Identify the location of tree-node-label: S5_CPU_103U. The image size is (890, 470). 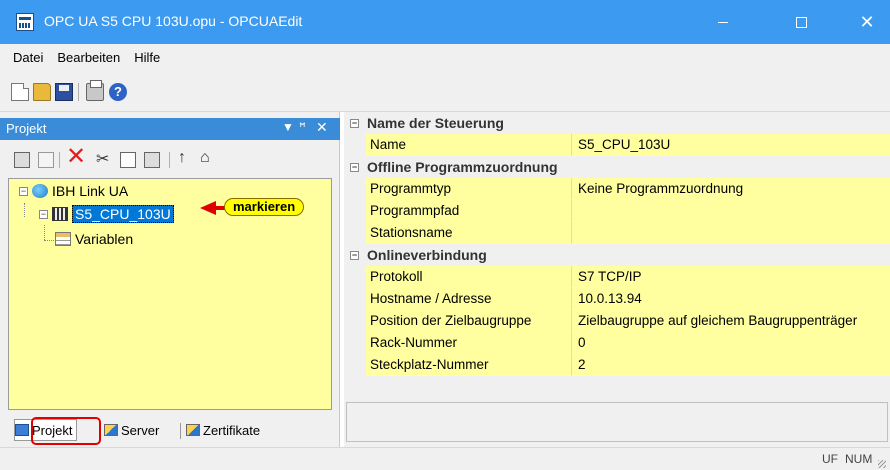
(123, 214).